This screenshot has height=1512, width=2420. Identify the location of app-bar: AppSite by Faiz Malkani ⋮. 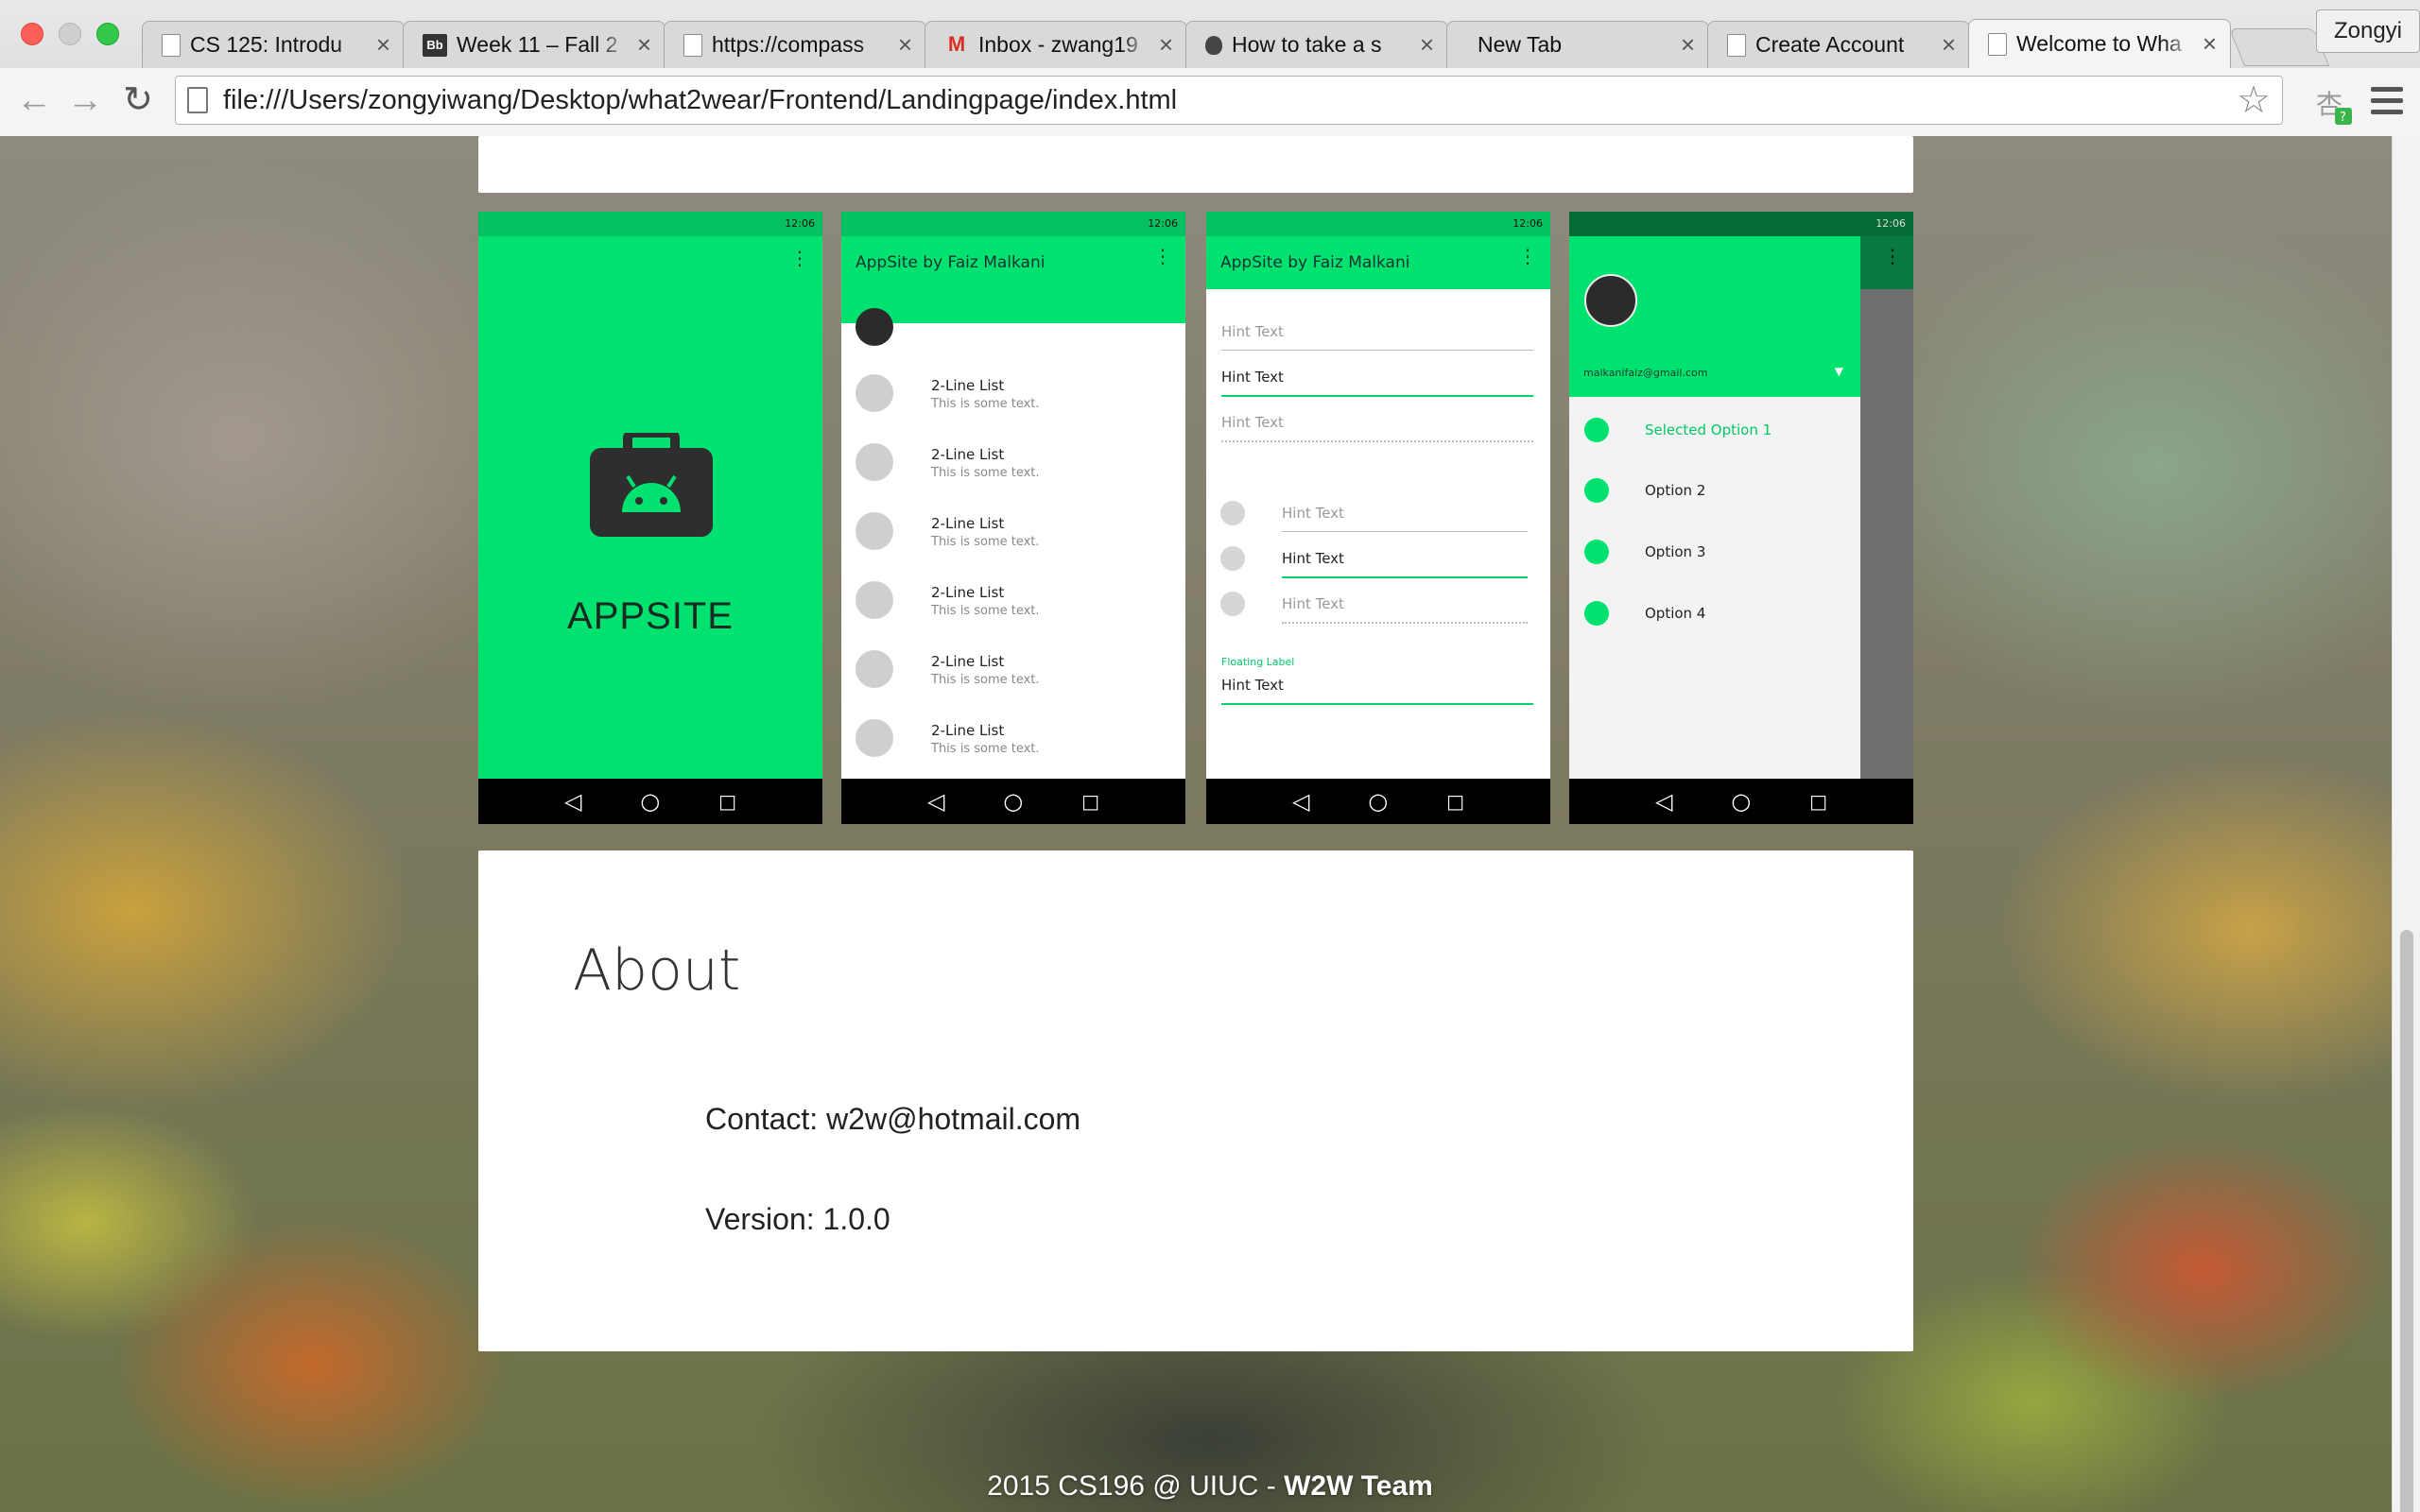
(1378, 262).